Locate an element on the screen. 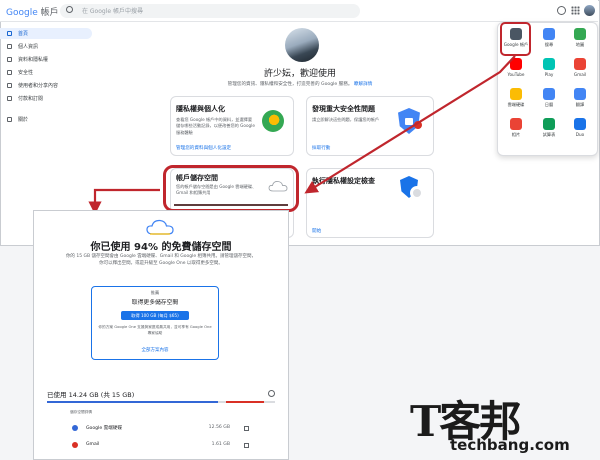  drive-row-label: Google 雲端硬碟 is located at coordinates (104, 428).